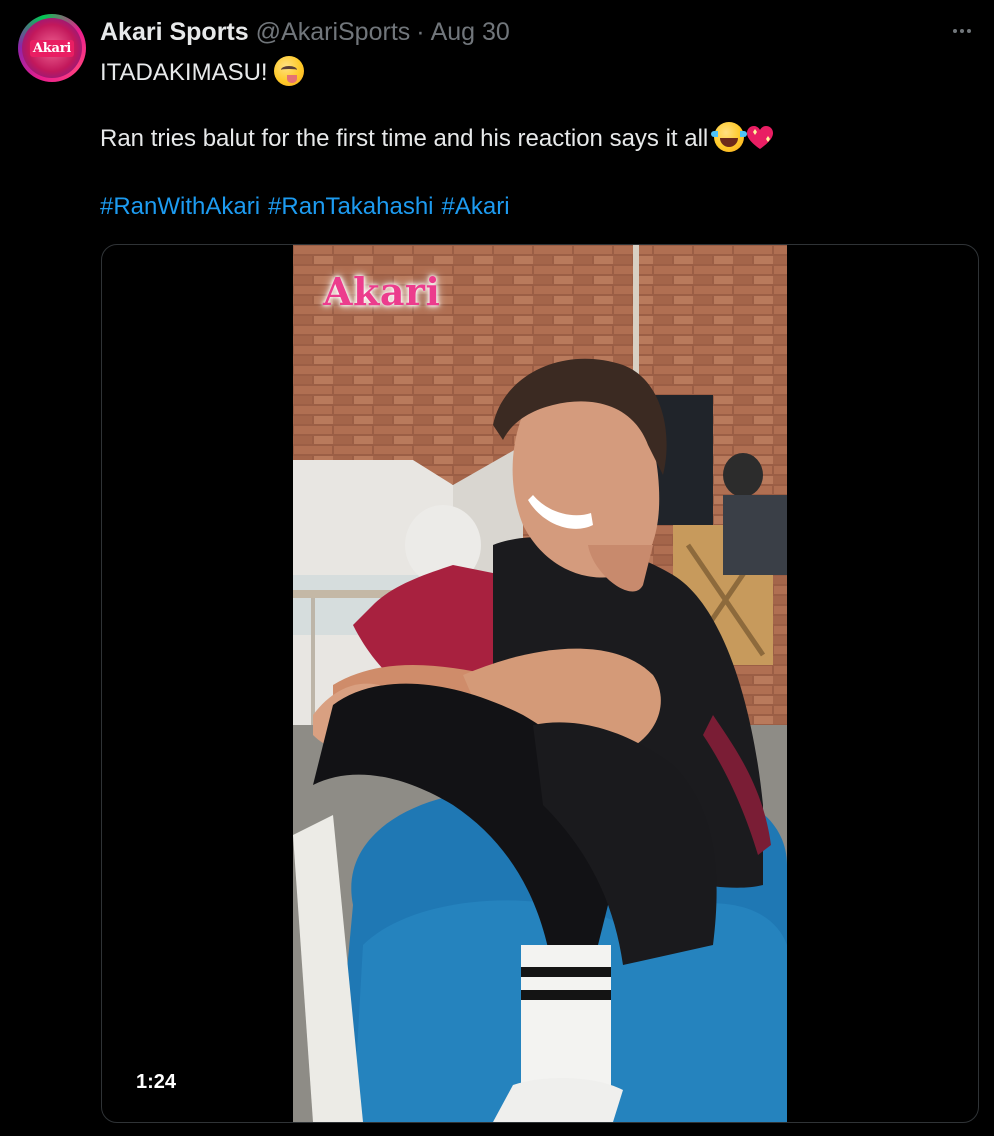 The height and width of the screenshot is (1136, 994). Describe the element at coordinates (350, 206) in the screenshot. I see `hashtag-link: #RanTakahashi` at that location.